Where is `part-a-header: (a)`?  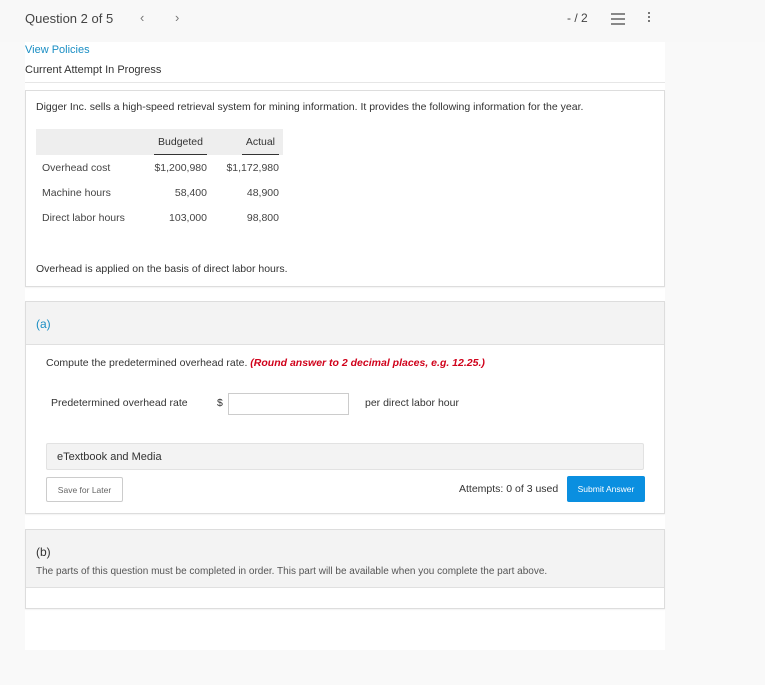 part-a-header: (a) is located at coordinates (345, 323).